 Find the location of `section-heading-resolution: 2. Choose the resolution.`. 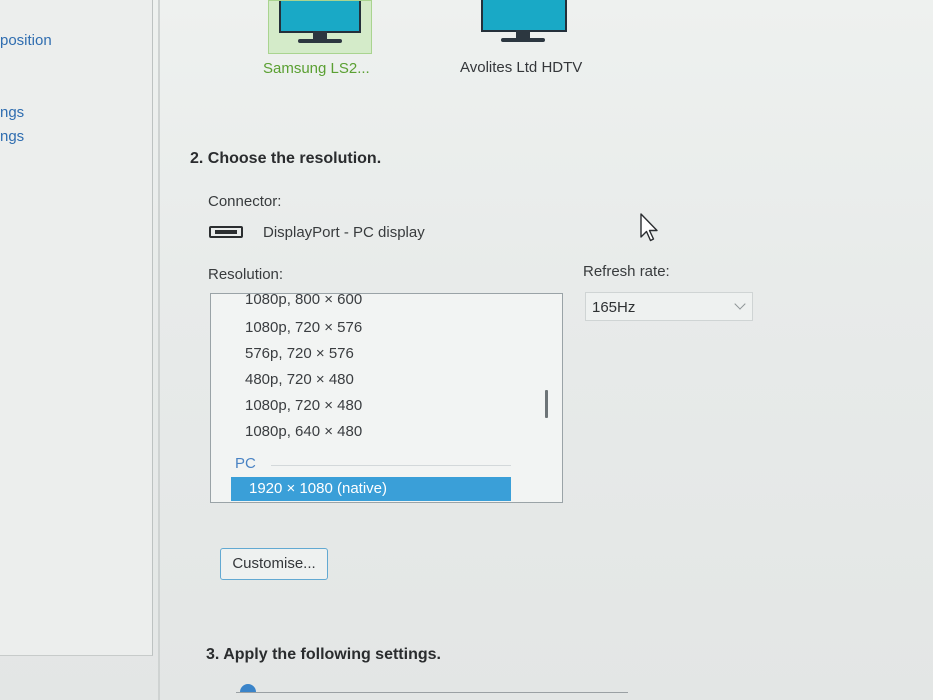

section-heading-resolution: 2. Choose the resolution. is located at coordinates (286, 158).